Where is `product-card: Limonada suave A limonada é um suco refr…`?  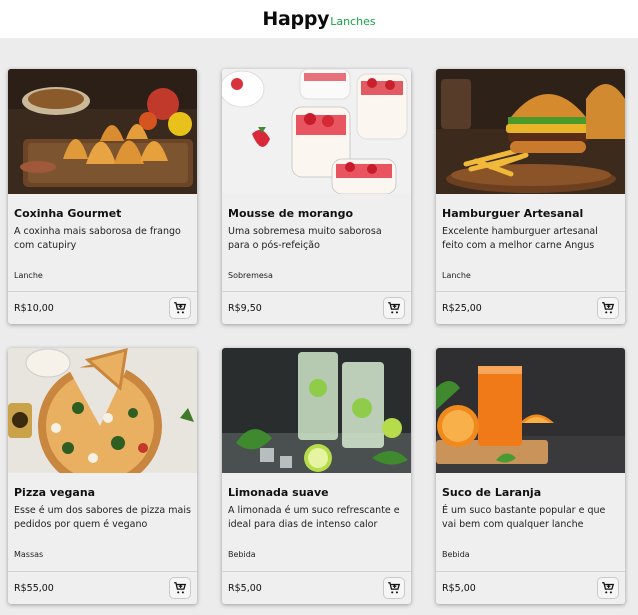
product-card: Limonada suave A limonada é um suco refr… is located at coordinates (316, 476).